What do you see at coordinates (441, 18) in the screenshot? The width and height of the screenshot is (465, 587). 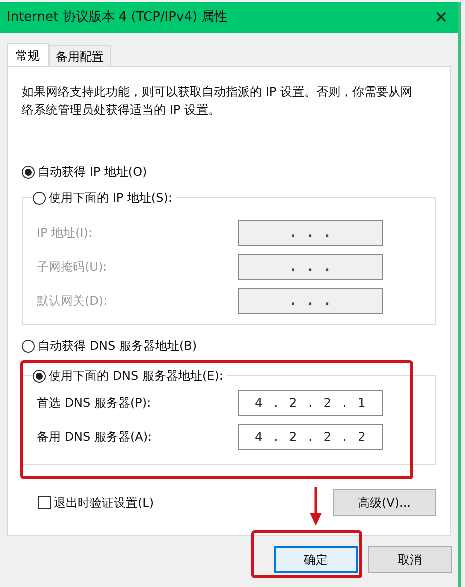 I see `close-button: ✕` at bounding box center [441, 18].